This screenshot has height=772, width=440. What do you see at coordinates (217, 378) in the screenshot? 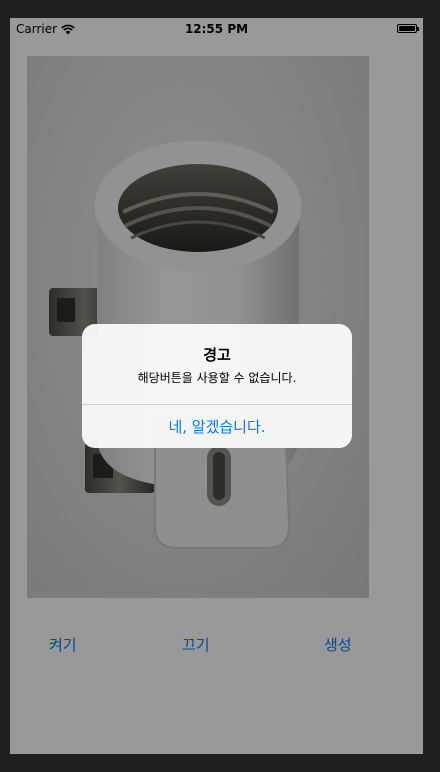
I see `alert-message: 해당버튼을 사용할 수 없습니다.` at bounding box center [217, 378].